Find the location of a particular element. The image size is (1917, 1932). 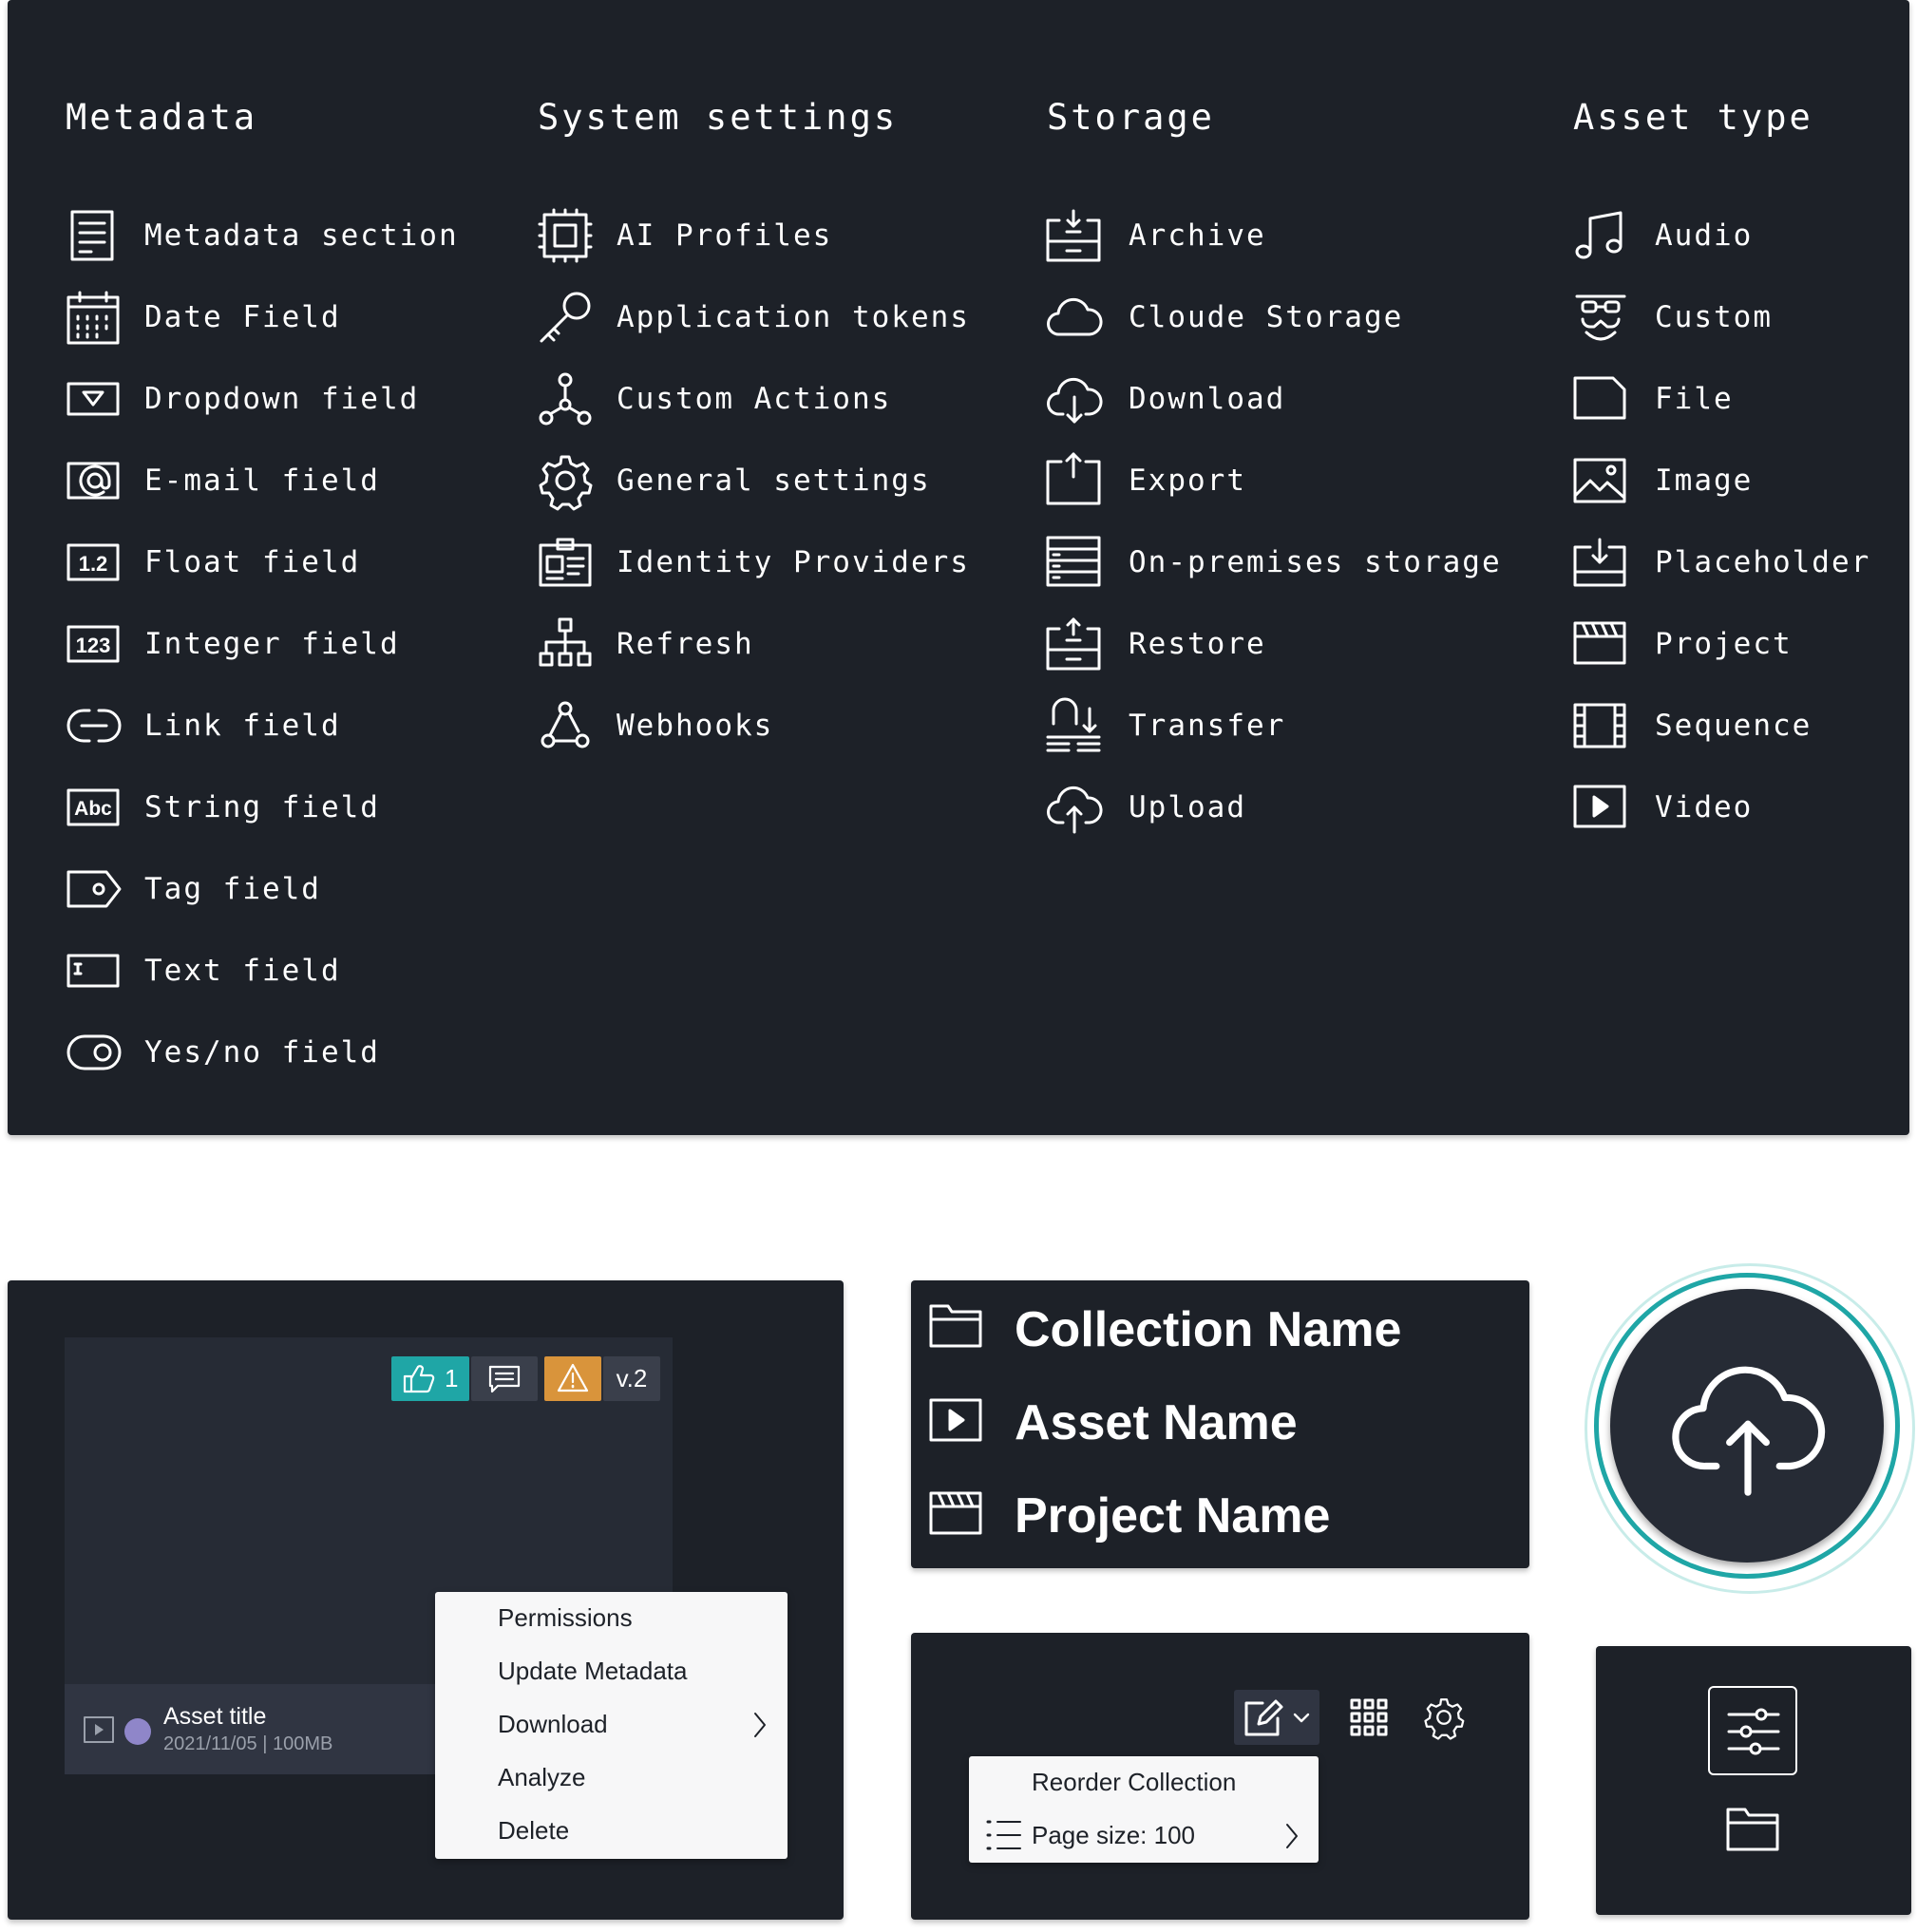

calendar-icon is located at coordinates (93, 318).